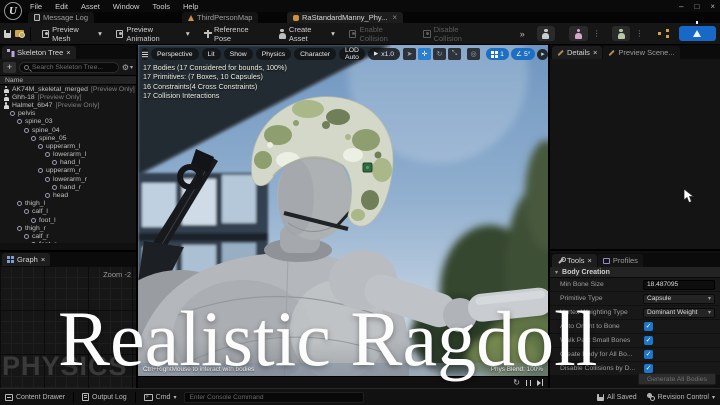  Describe the element at coordinates (68, 155) in the screenshot. I see `tree-row: lowerarm_l` at that location.